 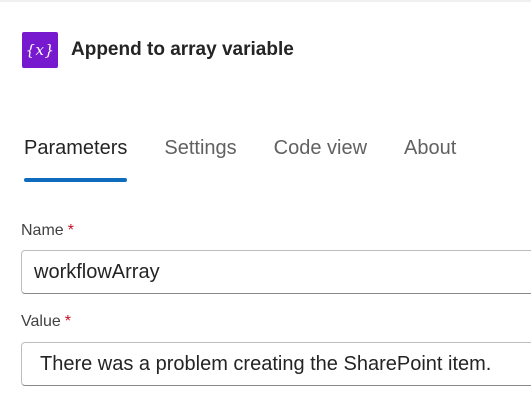 What do you see at coordinates (320, 160) in the screenshot?
I see `tab-code-view: Code view` at bounding box center [320, 160].